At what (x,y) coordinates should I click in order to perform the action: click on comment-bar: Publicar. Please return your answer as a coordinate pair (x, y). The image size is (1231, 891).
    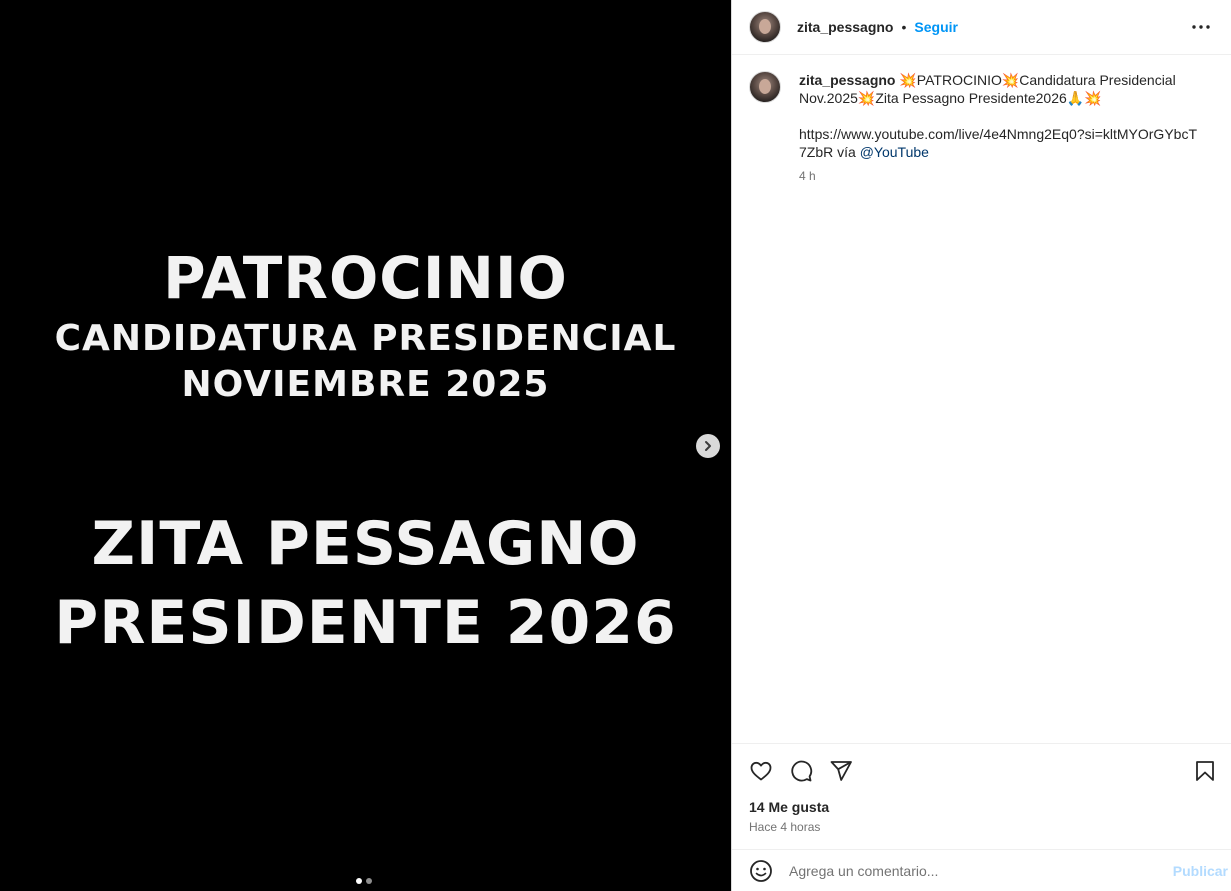
    Looking at the image, I should click on (981, 870).